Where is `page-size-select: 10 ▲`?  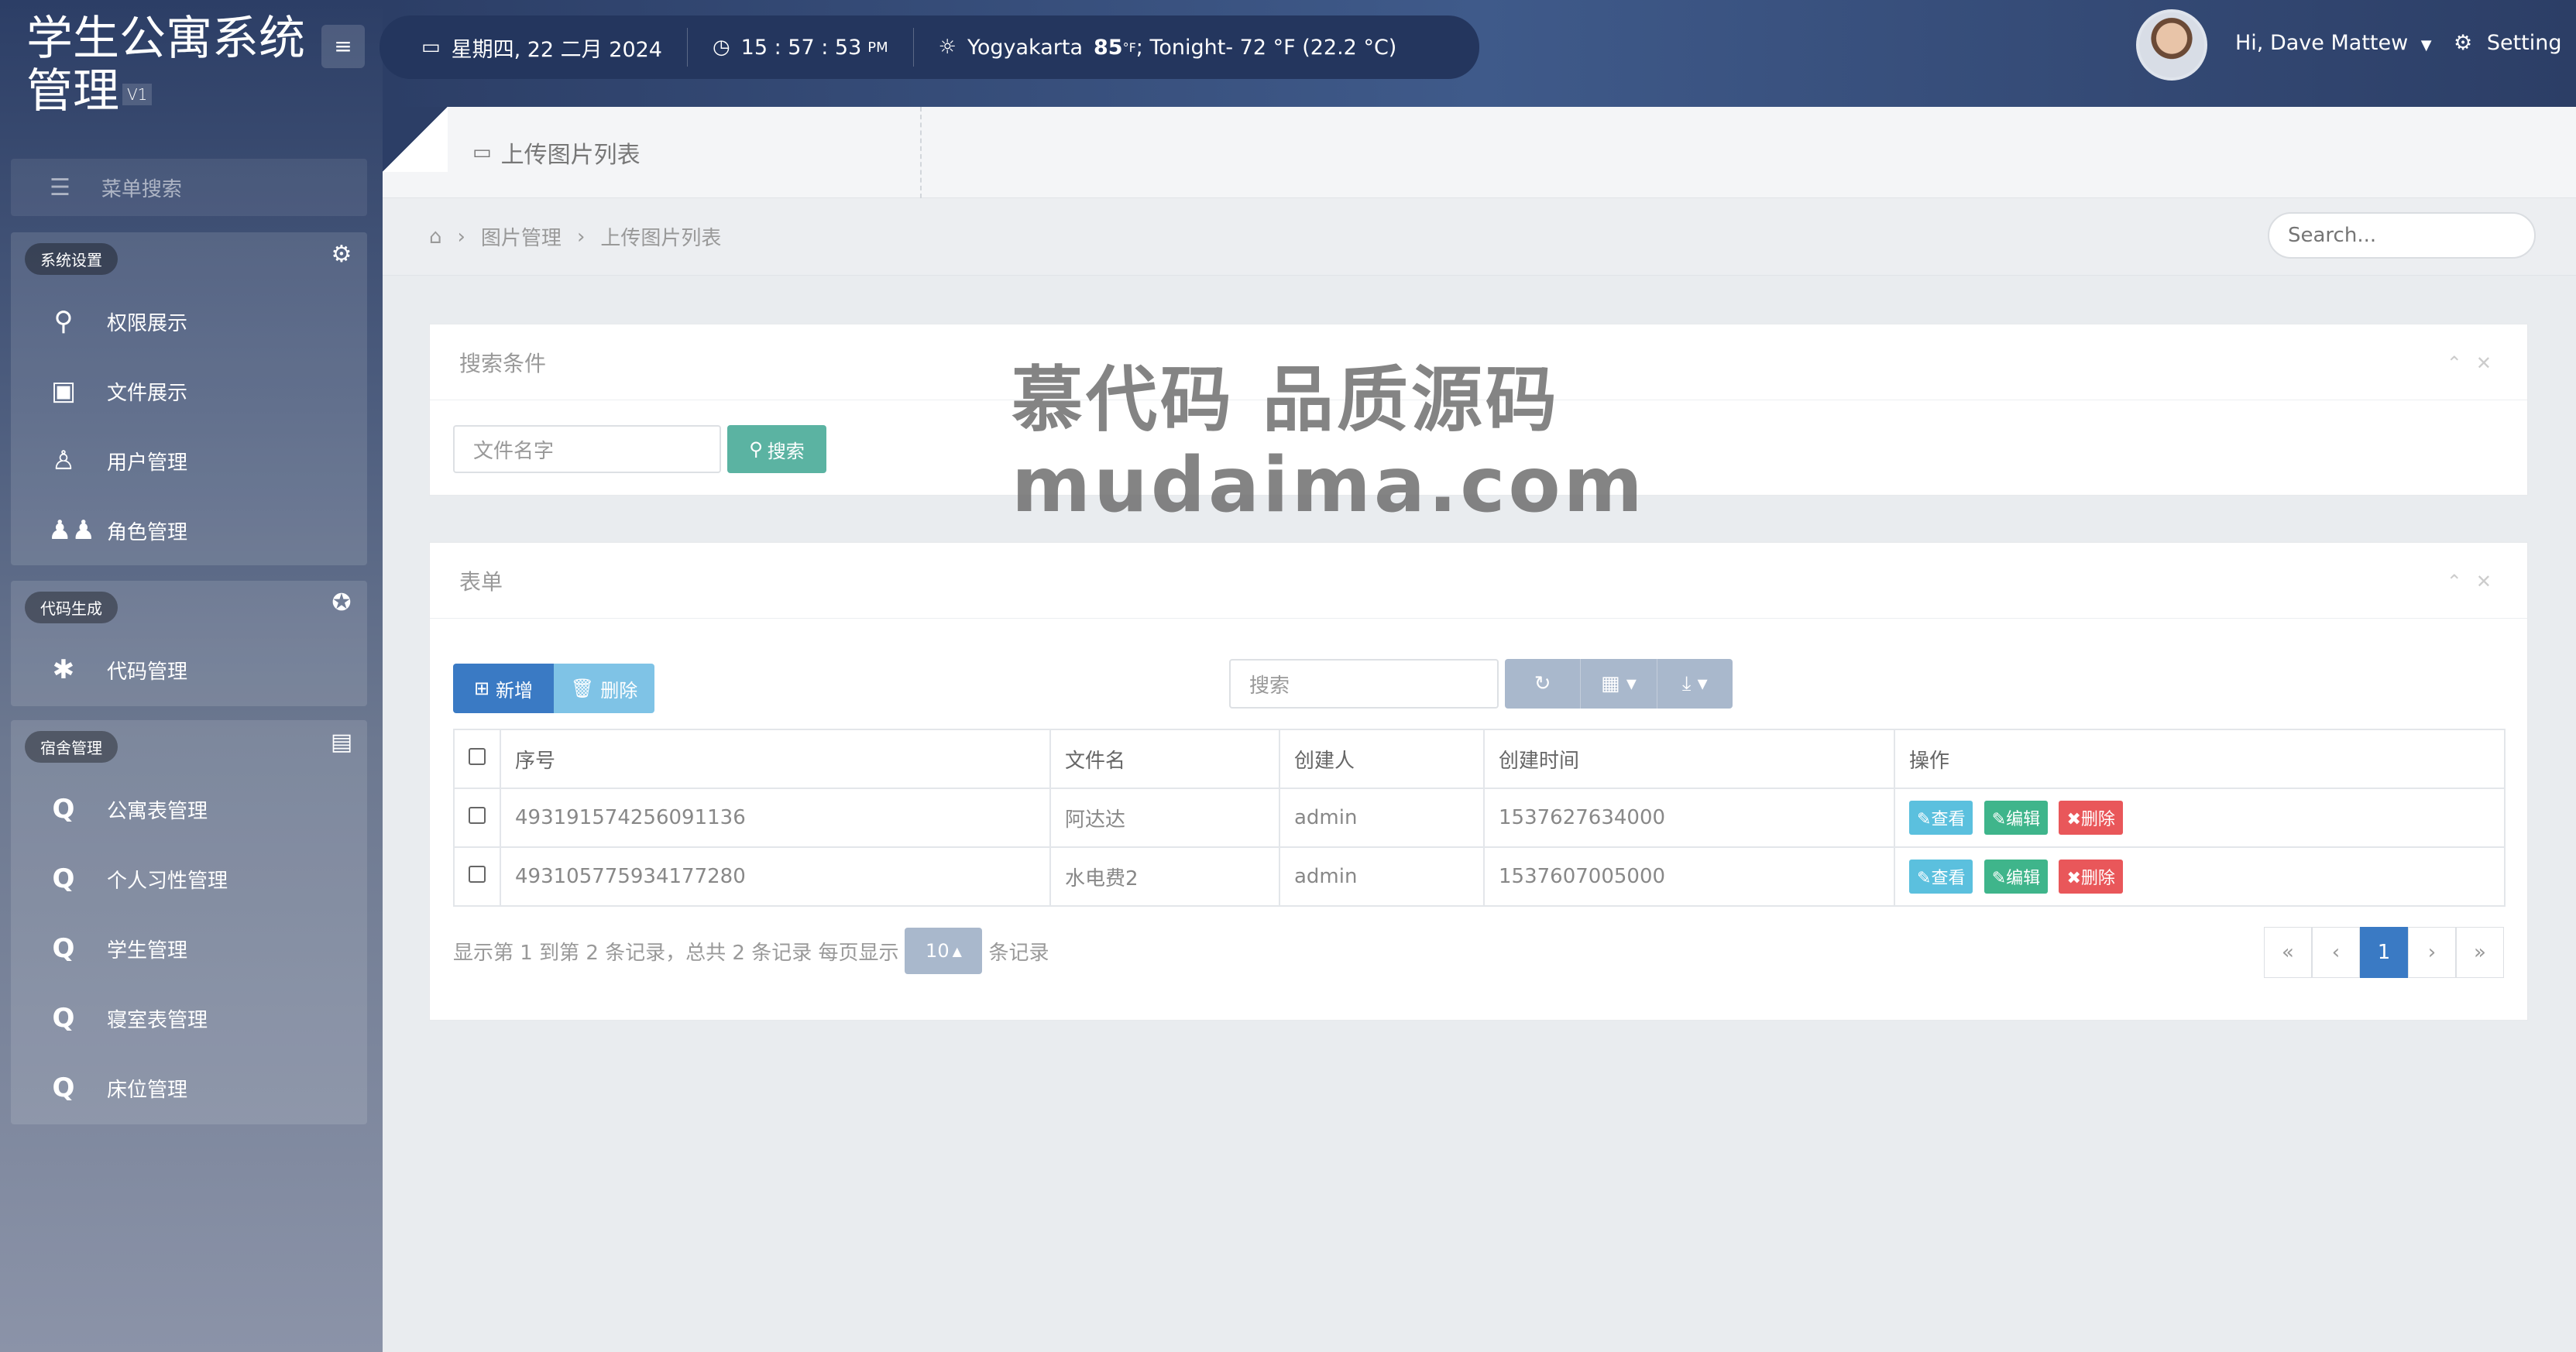
page-size-select: 10 ▲ is located at coordinates (944, 951).